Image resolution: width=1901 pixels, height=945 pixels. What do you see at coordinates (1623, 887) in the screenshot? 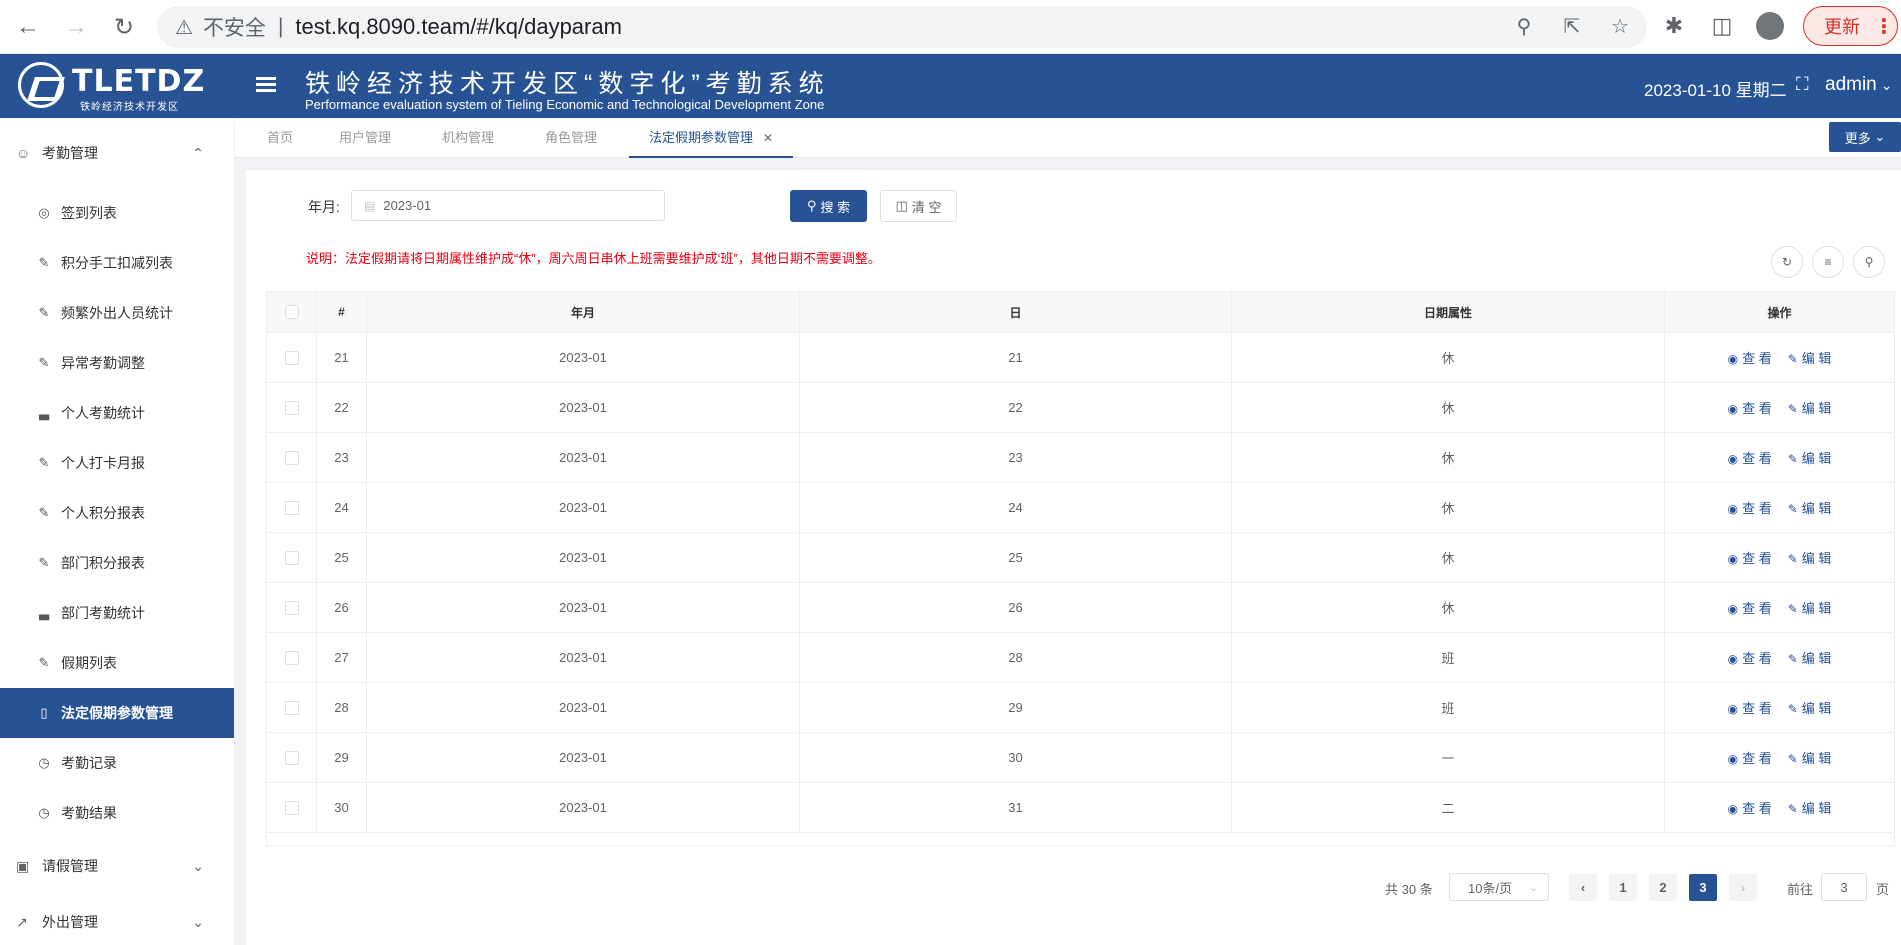
I see `page-1-button: 1` at bounding box center [1623, 887].